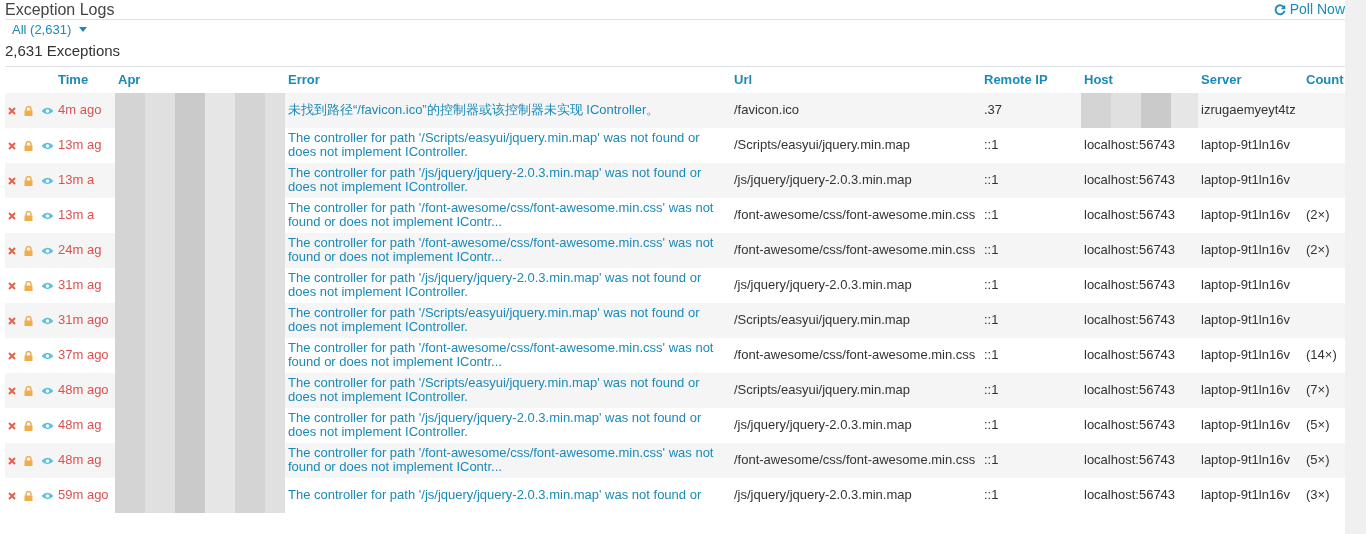 This screenshot has height=534, width=1366. What do you see at coordinates (508, 495) in the screenshot?
I see `error-link: The controller for path '/js/jquery/jquery-2.0.3.min.map' was not found or` at bounding box center [508, 495].